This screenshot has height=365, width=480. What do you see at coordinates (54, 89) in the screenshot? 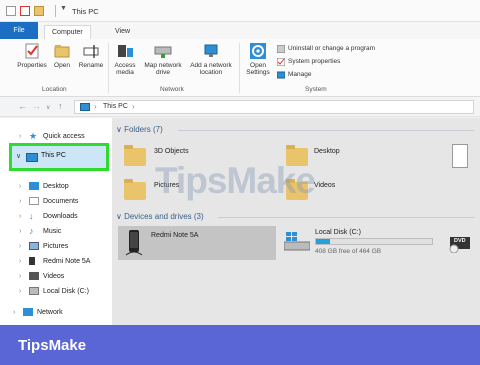
I see `location-group-label: Location` at bounding box center [54, 89].